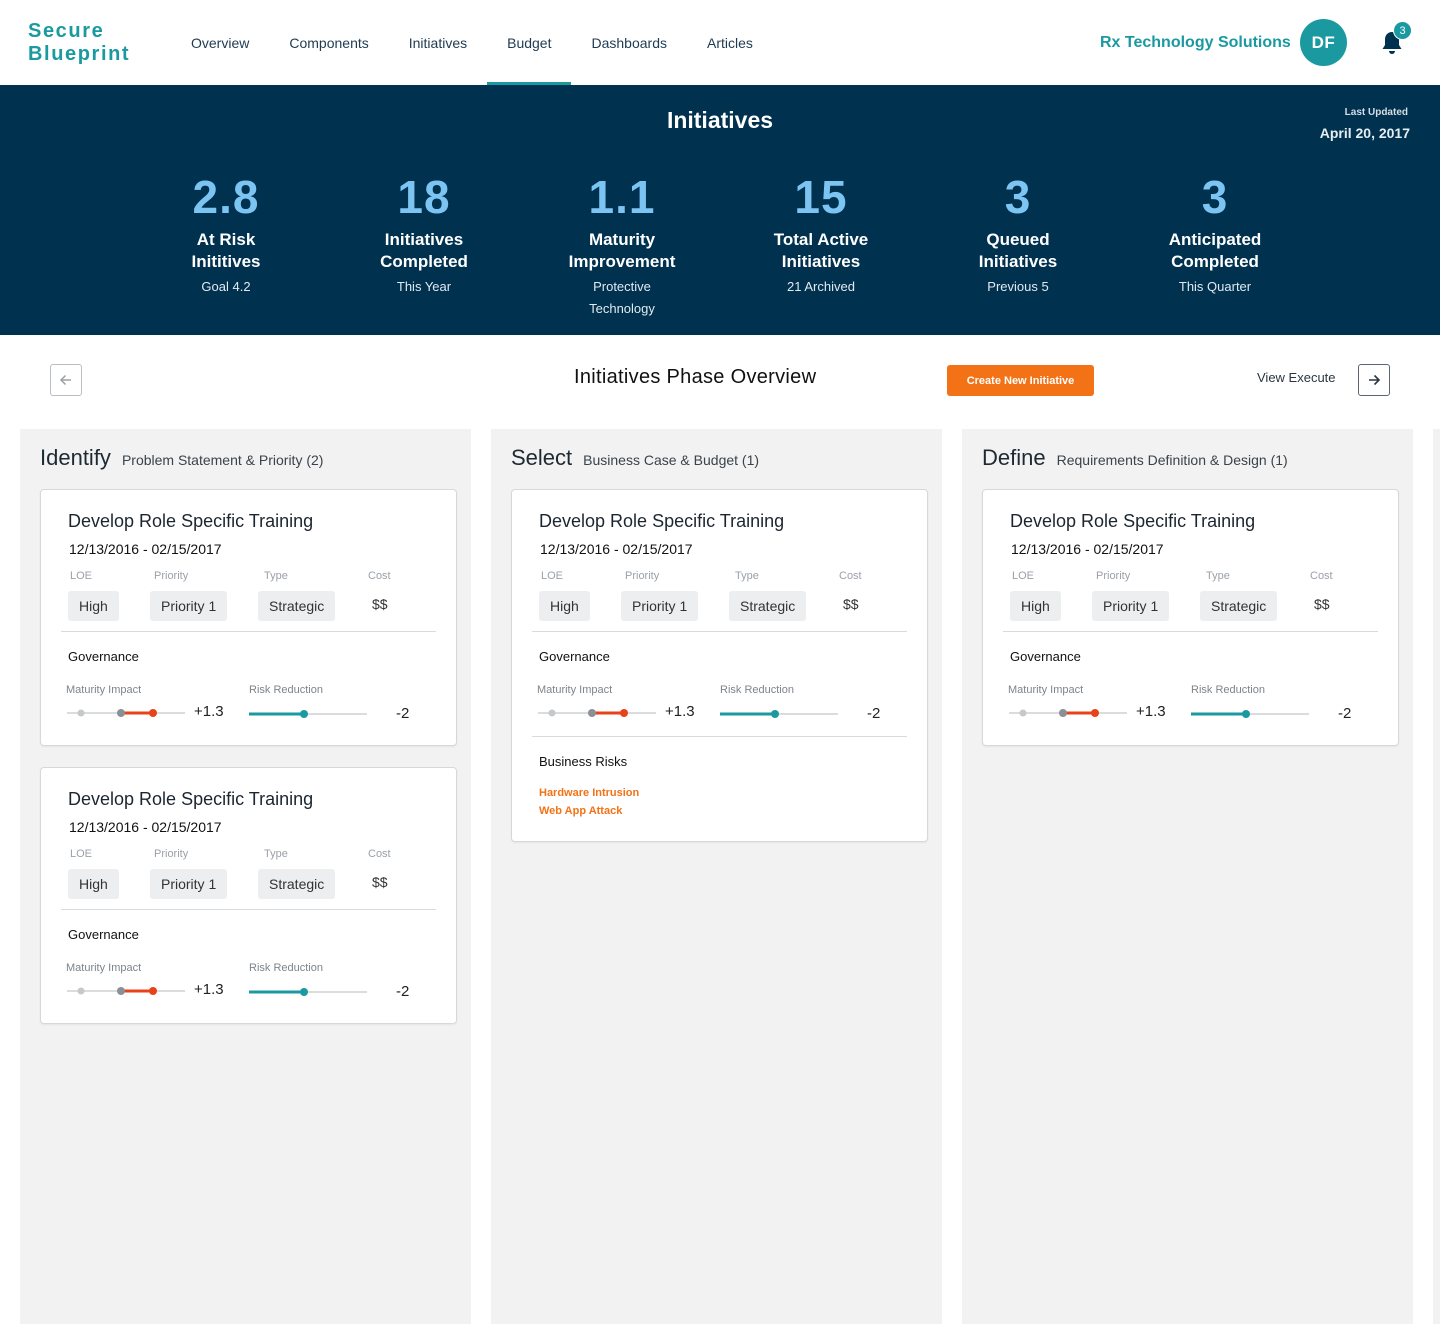  What do you see at coordinates (79, 43) in the screenshot?
I see `app-logo: Secure Blueprint` at bounding box center [79, 43].